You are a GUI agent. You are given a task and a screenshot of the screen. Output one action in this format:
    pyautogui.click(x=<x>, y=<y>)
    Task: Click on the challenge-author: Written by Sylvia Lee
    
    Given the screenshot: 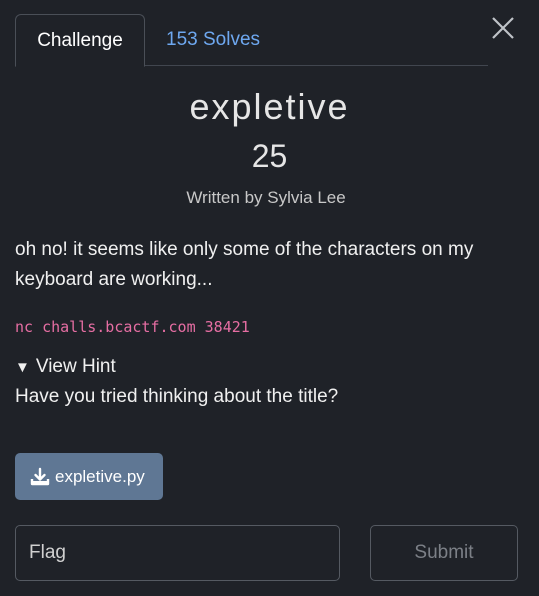 What is the action you would take?
    pyautogui.click(x=266, y=197)
    